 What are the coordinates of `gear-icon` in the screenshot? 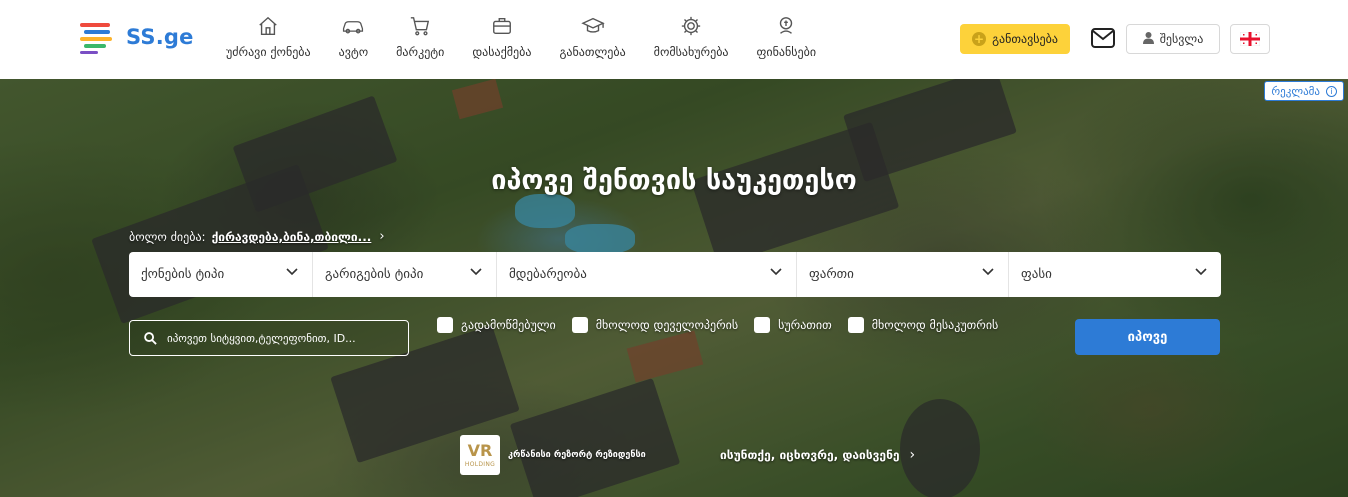 It's located at (691, 26).